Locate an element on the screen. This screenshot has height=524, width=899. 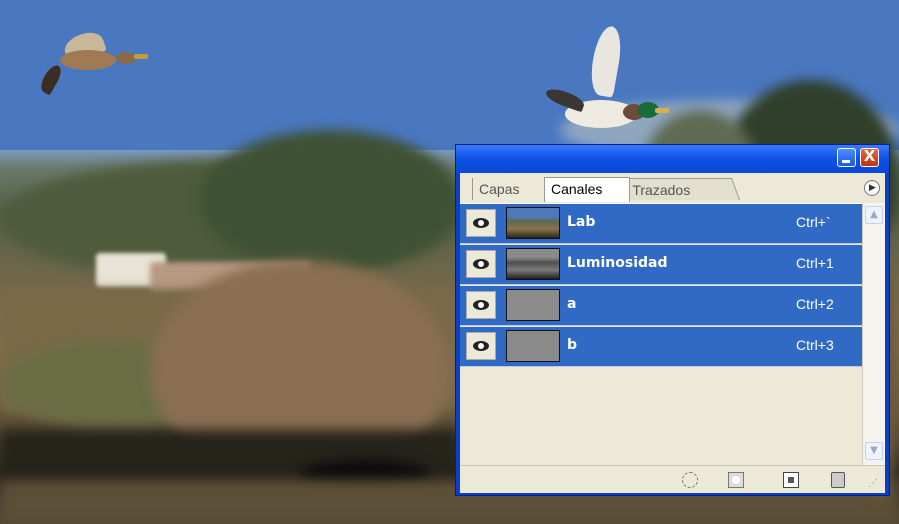
channel-shortcut: Ctrl+1 is located at coordinates (815, 263).